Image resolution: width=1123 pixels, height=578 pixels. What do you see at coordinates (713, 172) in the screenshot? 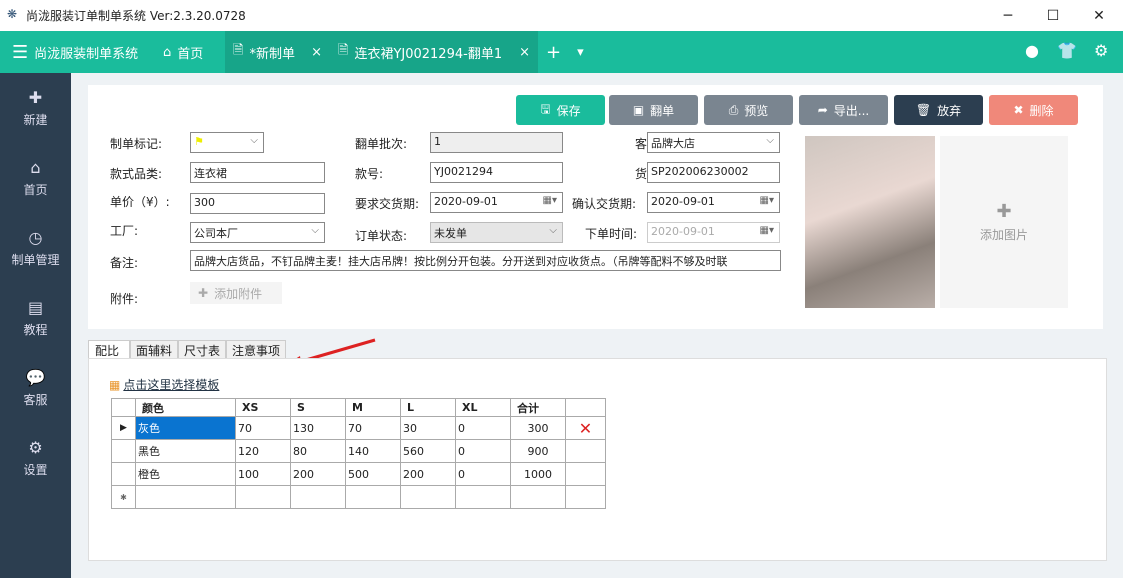
I see `goods-no-field: SP202006230002` at bounding box center [713, 172].